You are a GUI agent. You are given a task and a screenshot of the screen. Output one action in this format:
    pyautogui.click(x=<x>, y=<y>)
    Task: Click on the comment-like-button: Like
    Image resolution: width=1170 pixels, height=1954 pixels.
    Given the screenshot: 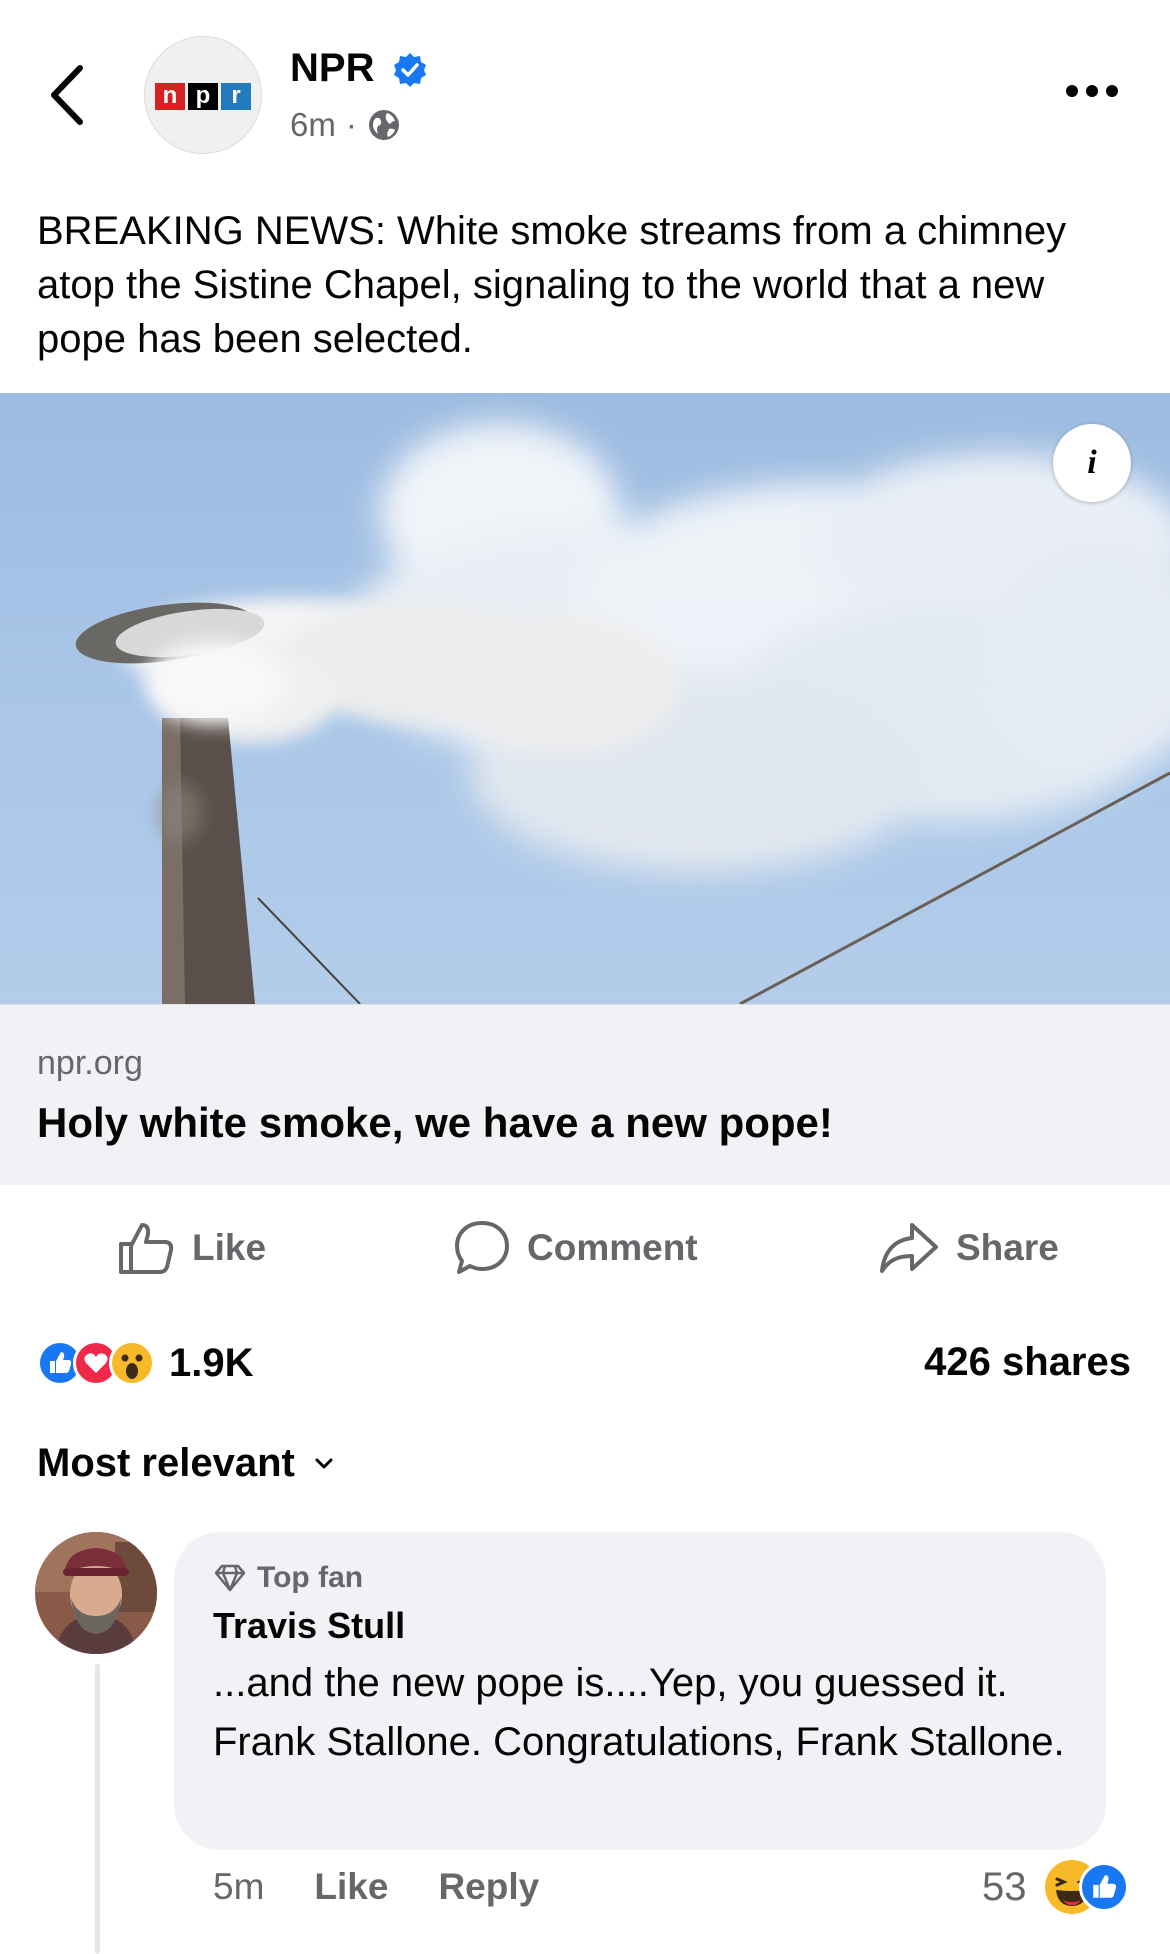 What is the action you would take?
    pyautogui.click(x=351, y=1887)
    